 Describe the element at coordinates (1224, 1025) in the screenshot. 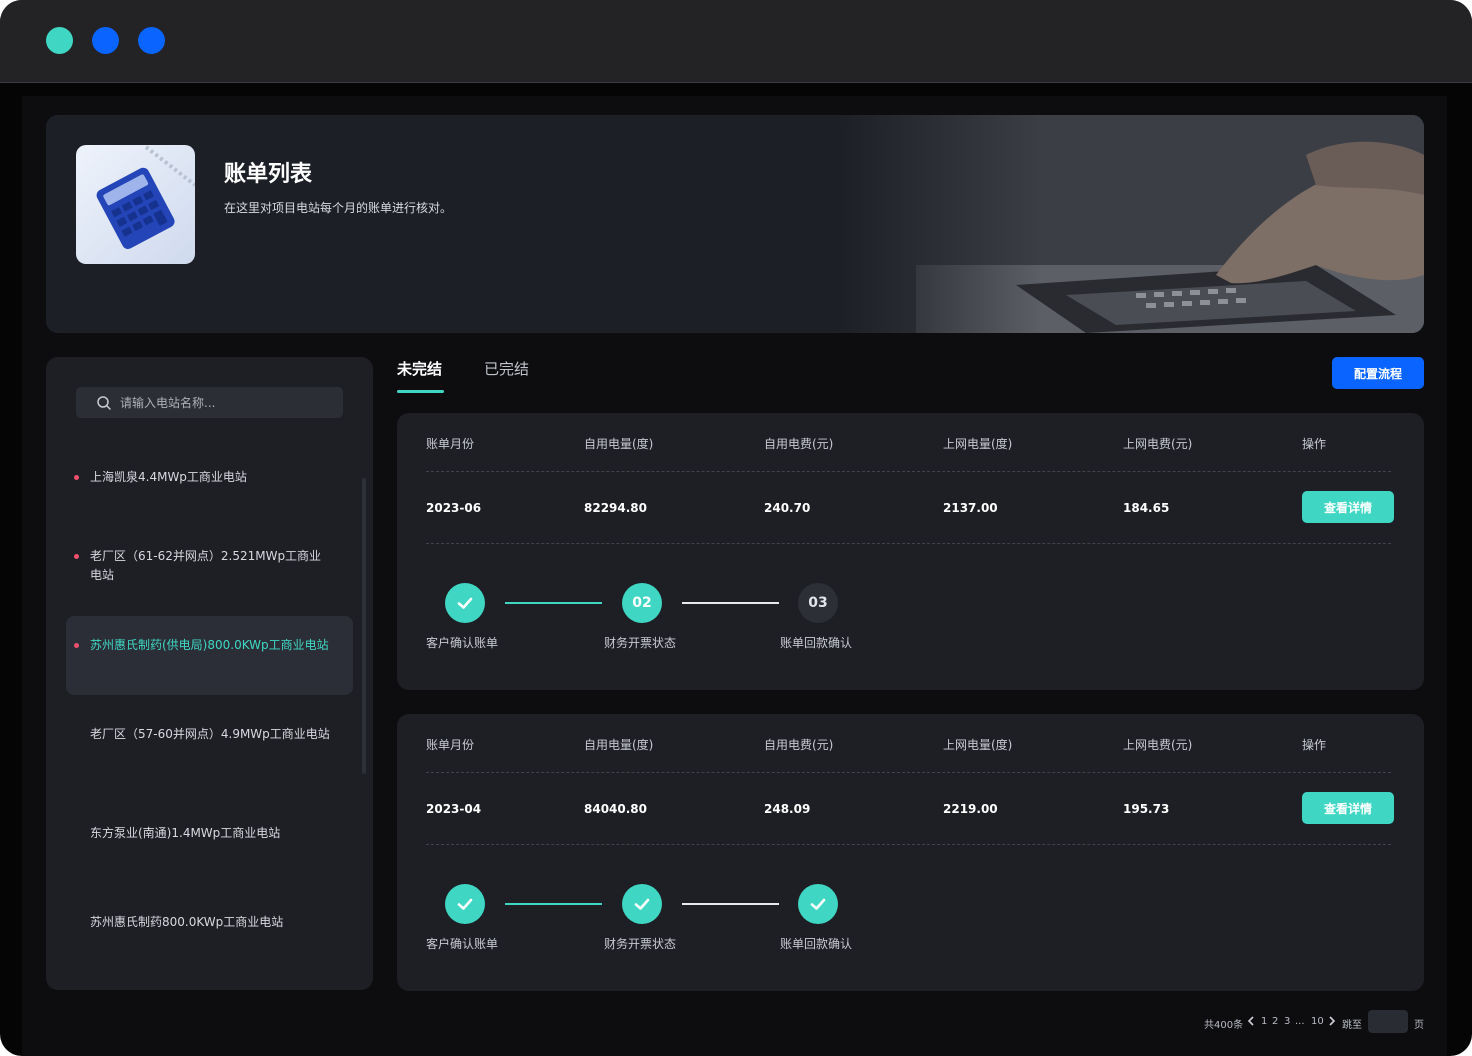

I see `pagination-total: 共400条` at that location.